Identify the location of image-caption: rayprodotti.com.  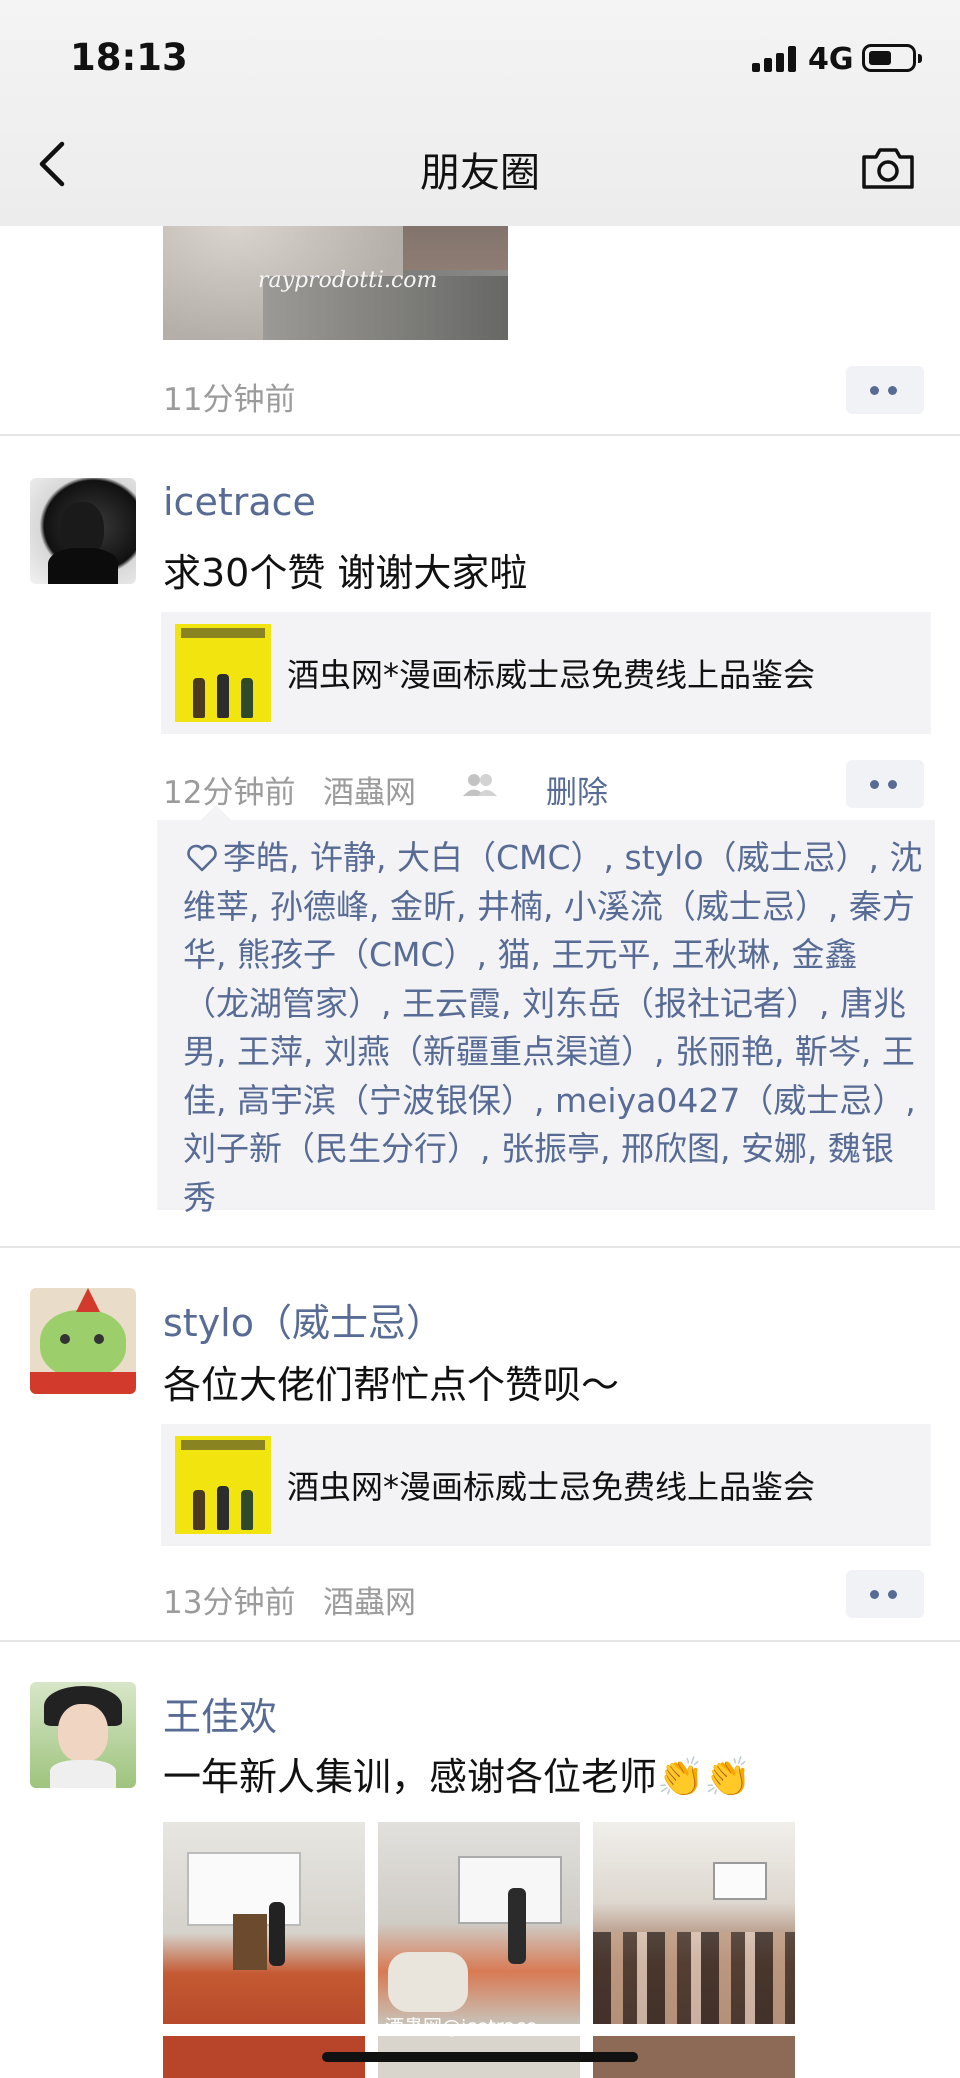
(348, 280).